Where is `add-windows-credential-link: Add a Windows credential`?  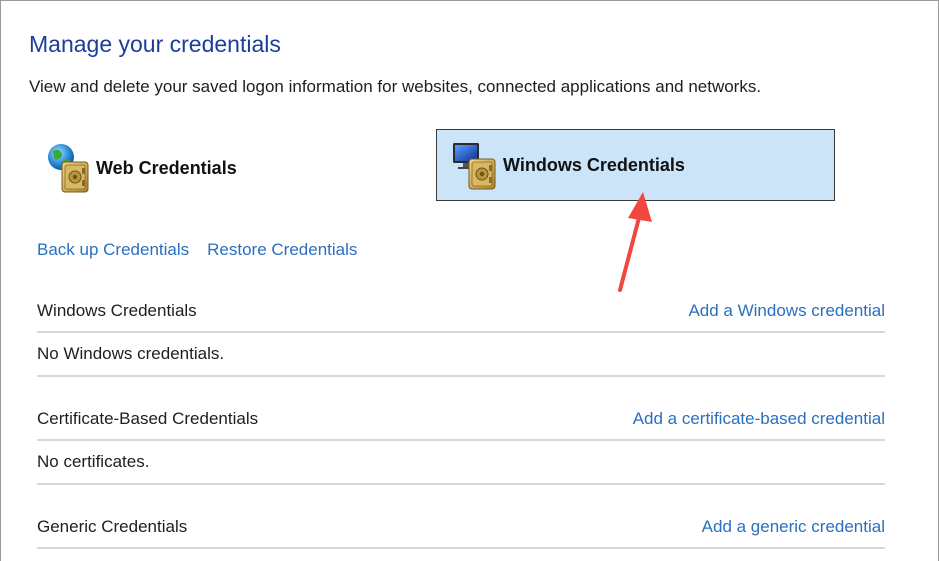 add-windows-credential-link: Add a Windows credential is located at coordinates (786, 311).